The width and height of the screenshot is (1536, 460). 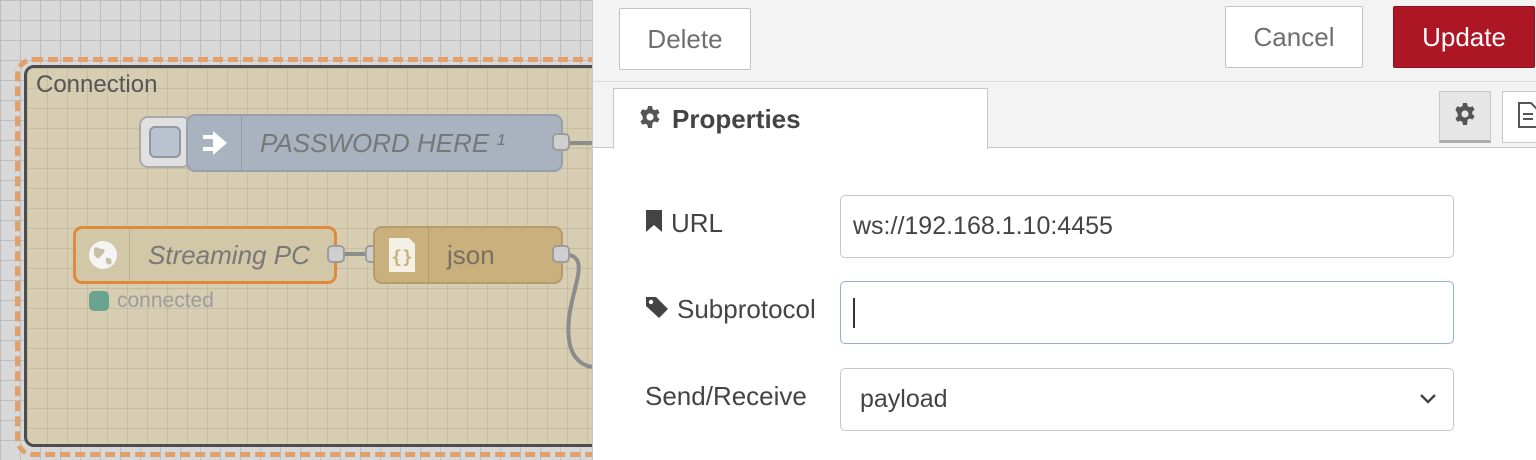 I want to click on inject-node-label: PASSWORD HERE ¹, so click(x=383, y=142).